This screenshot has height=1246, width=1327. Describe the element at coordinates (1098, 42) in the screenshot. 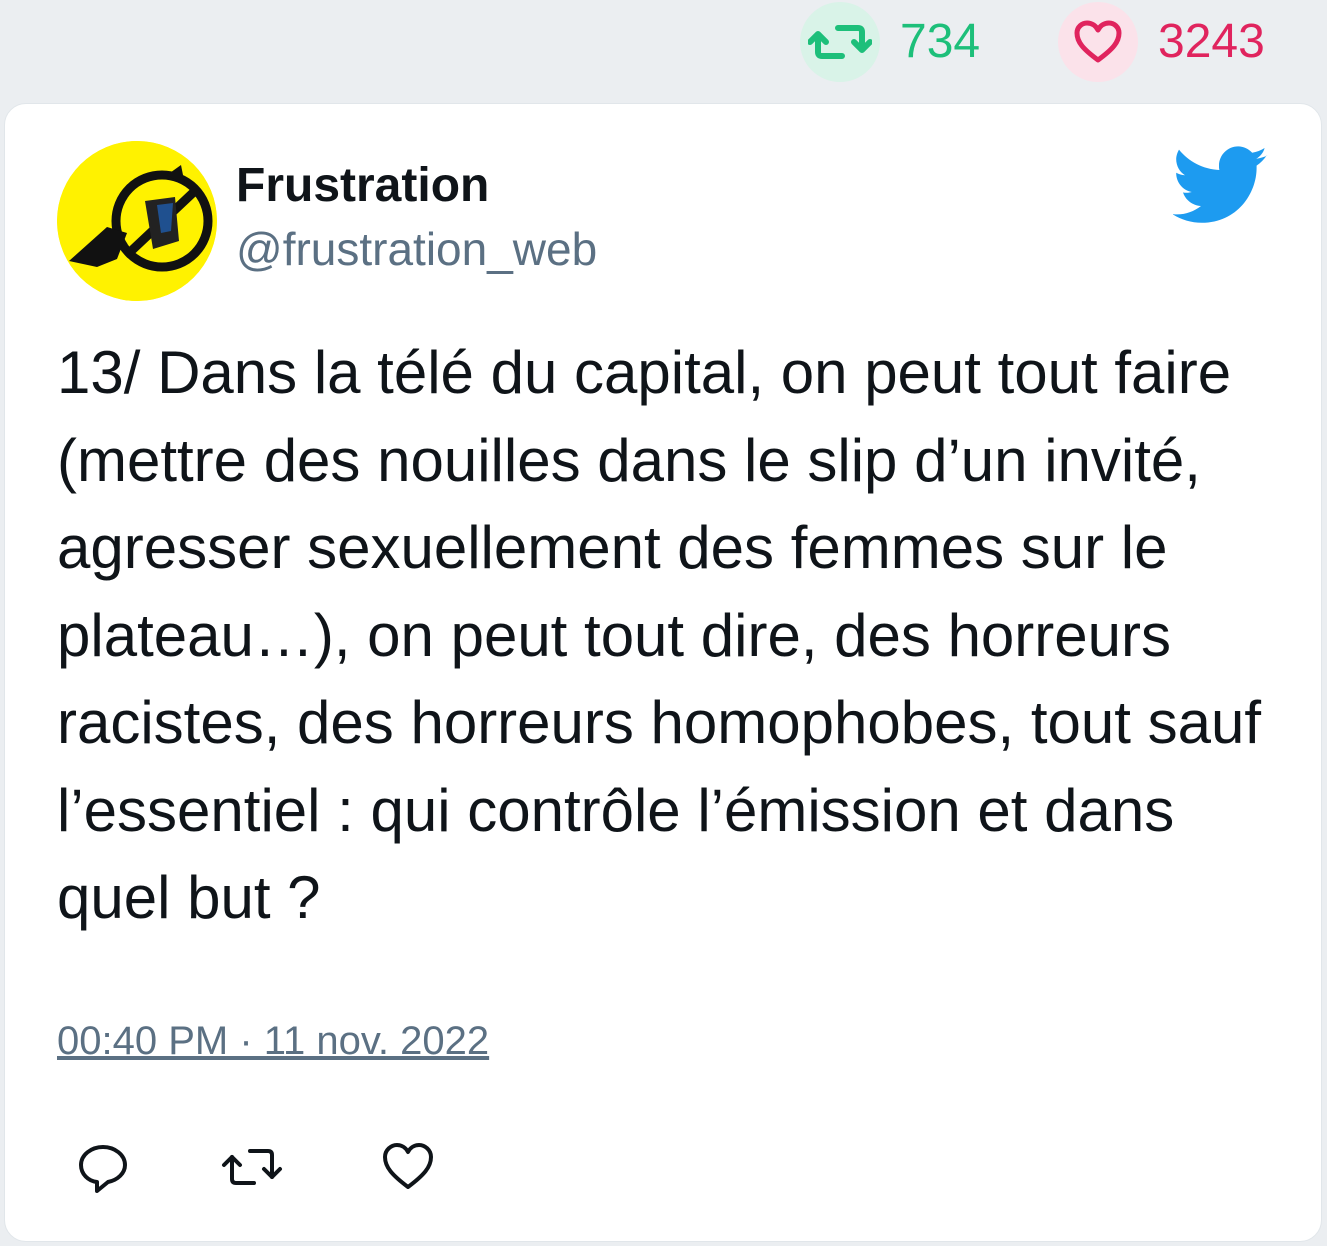

I see `like-stat-icon` at that location.